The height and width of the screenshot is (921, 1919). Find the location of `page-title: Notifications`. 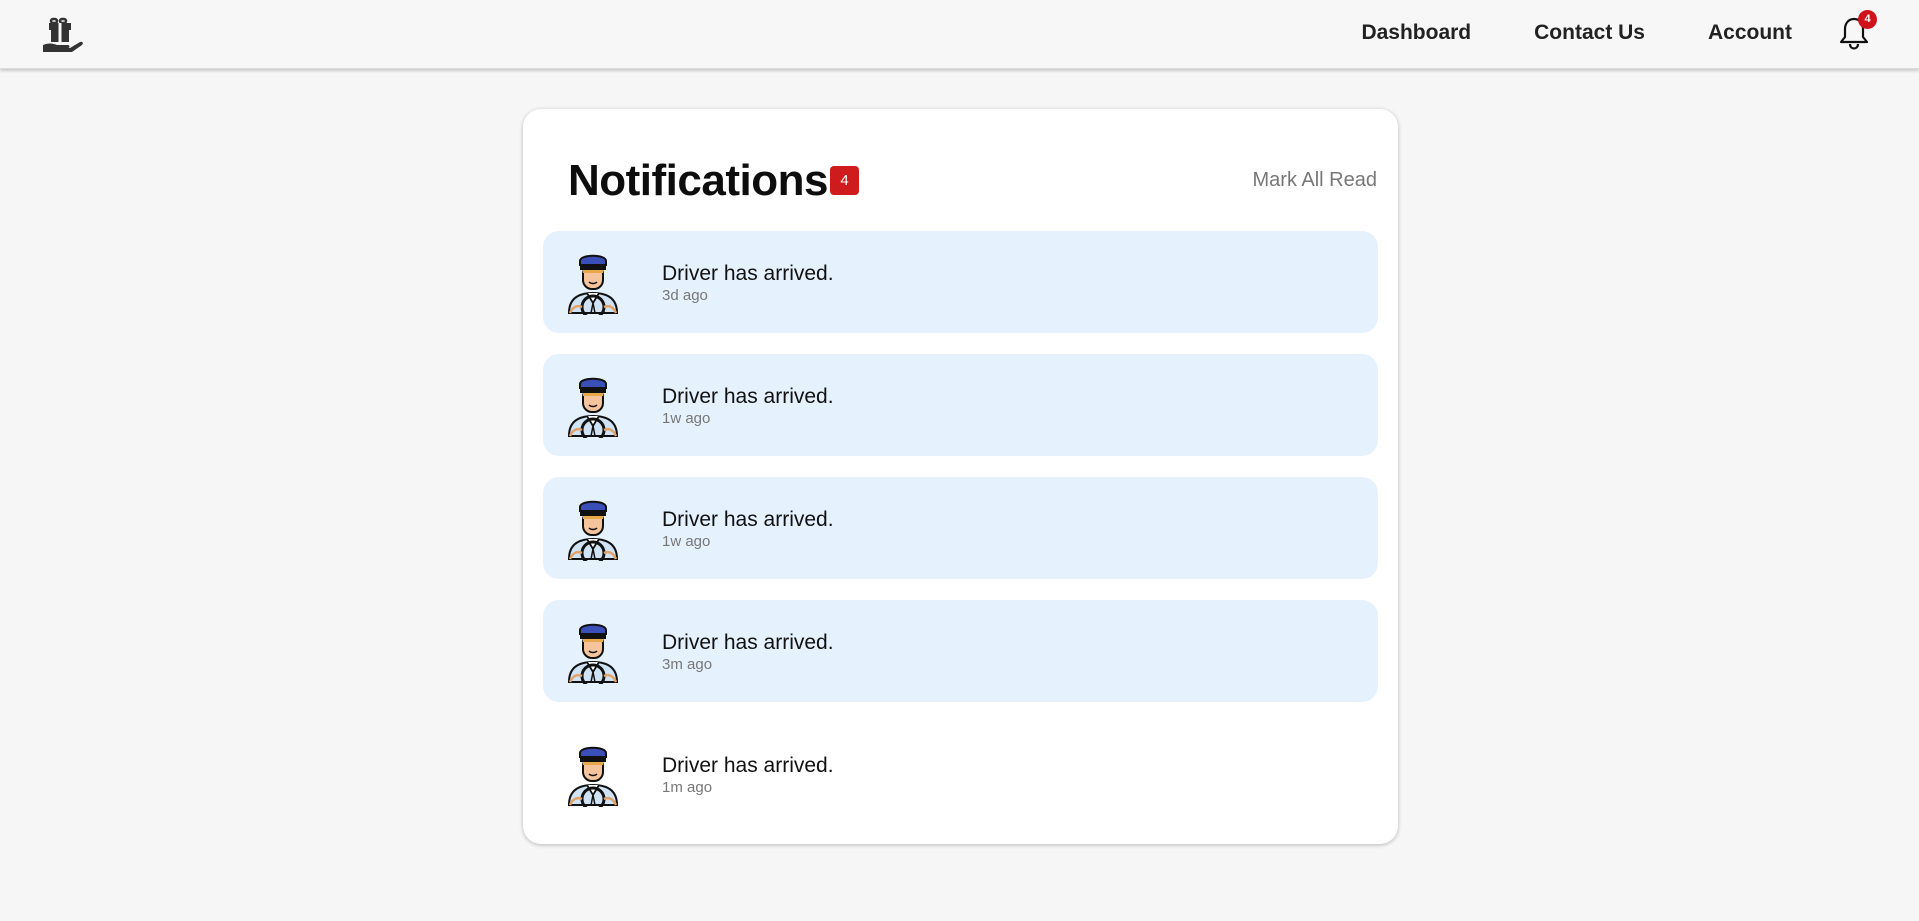

page-title: Notifications is located at coordinates (698, 180).